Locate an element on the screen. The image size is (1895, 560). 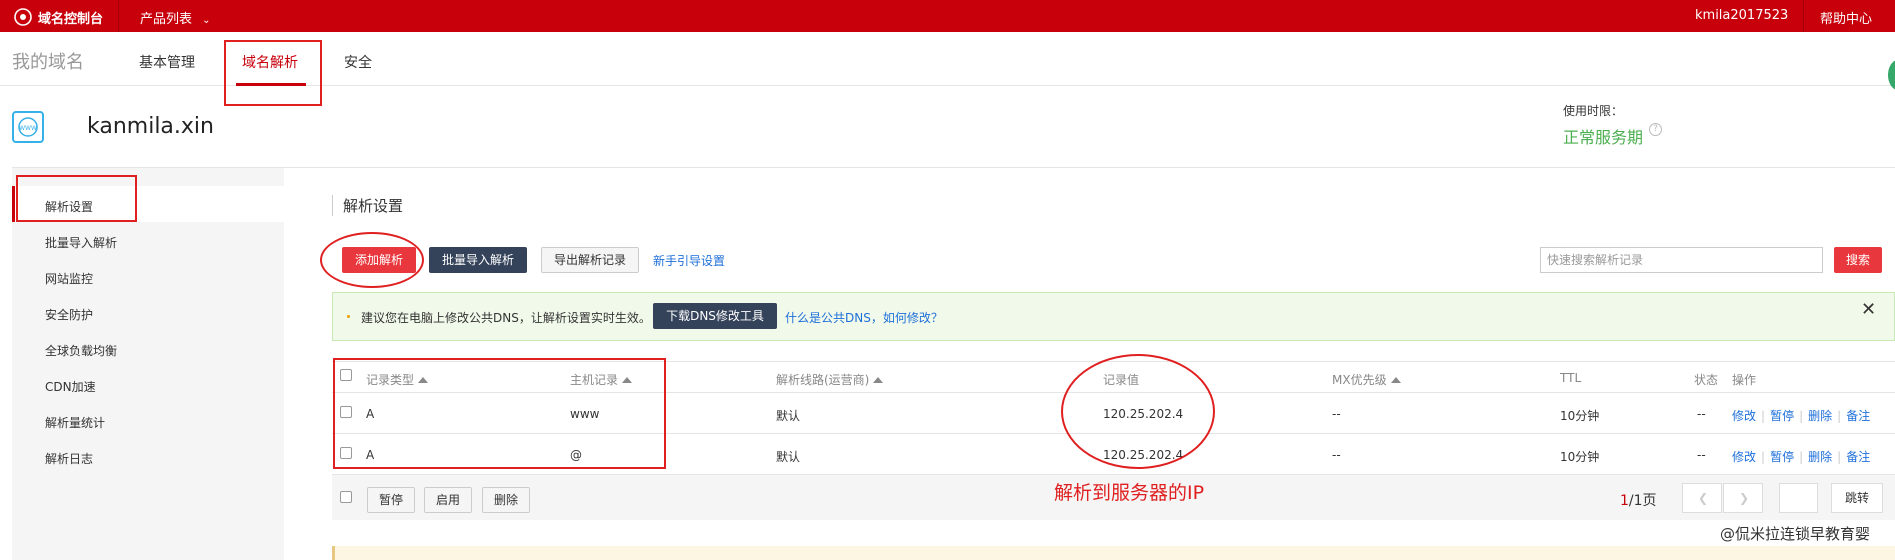
page-number-input is located at coordinates (1798, 498).